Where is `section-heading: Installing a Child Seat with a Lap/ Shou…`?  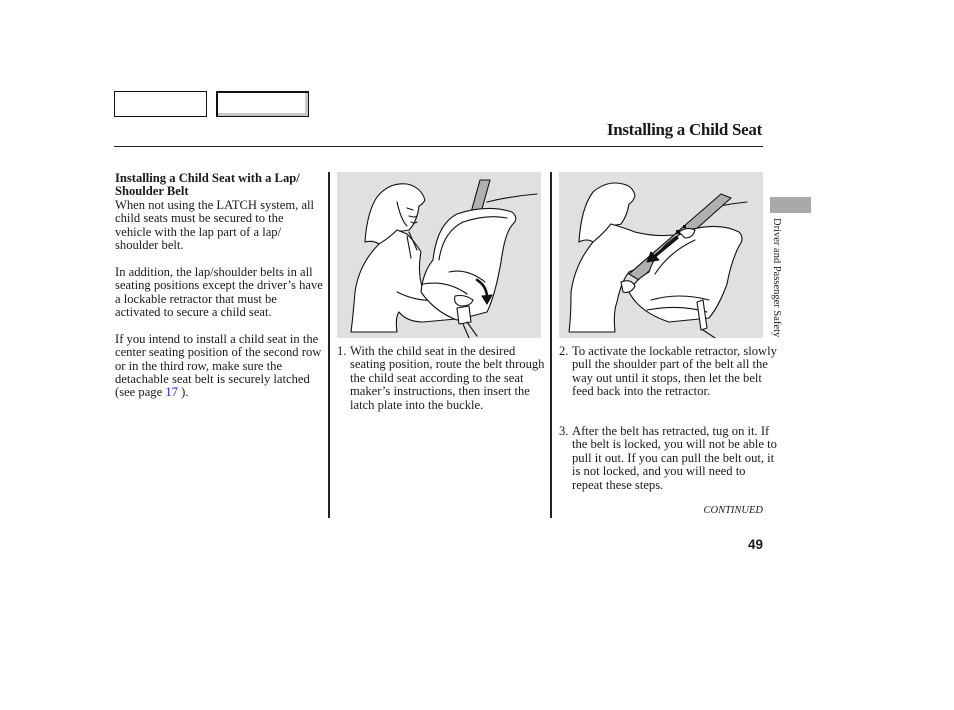 section-heading: Installing a Child Seat with a Lap/ Shou… is located at coordinates (219, 185).